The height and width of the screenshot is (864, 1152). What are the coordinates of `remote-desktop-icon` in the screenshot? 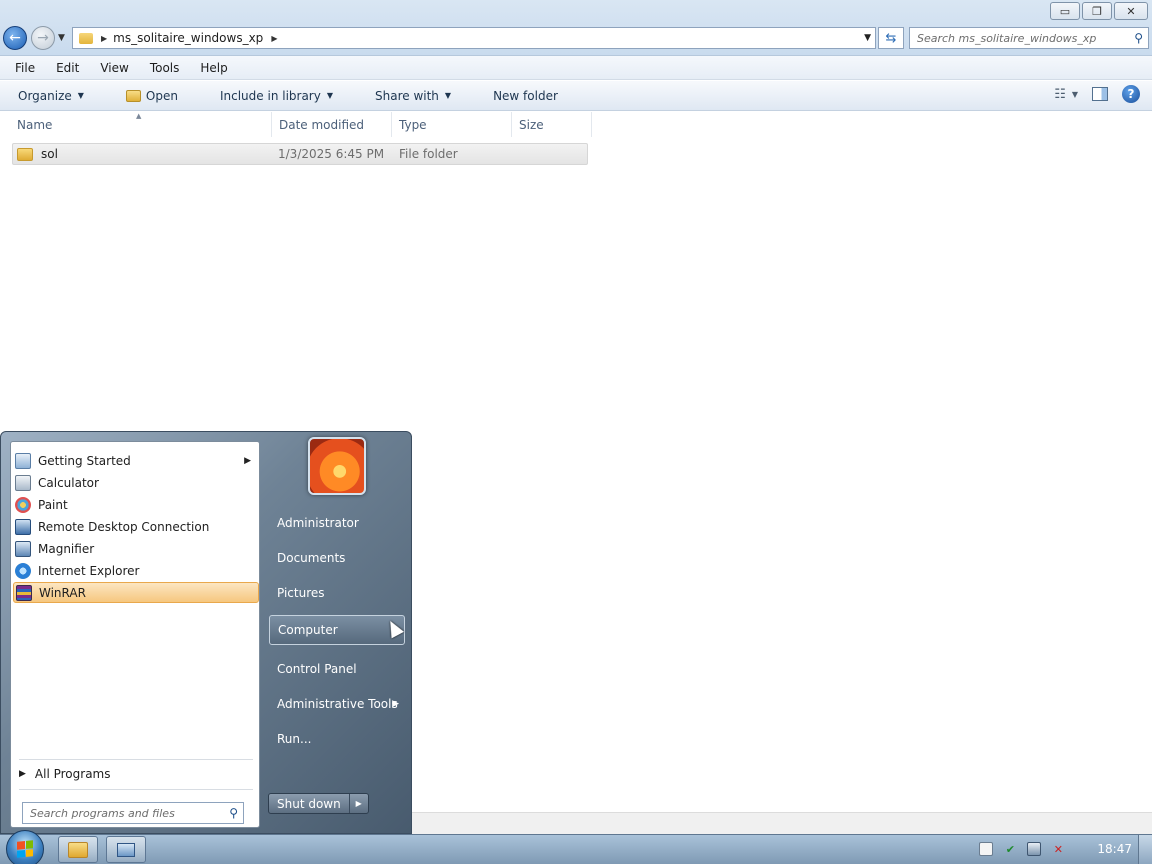 It's located at (126, 849).